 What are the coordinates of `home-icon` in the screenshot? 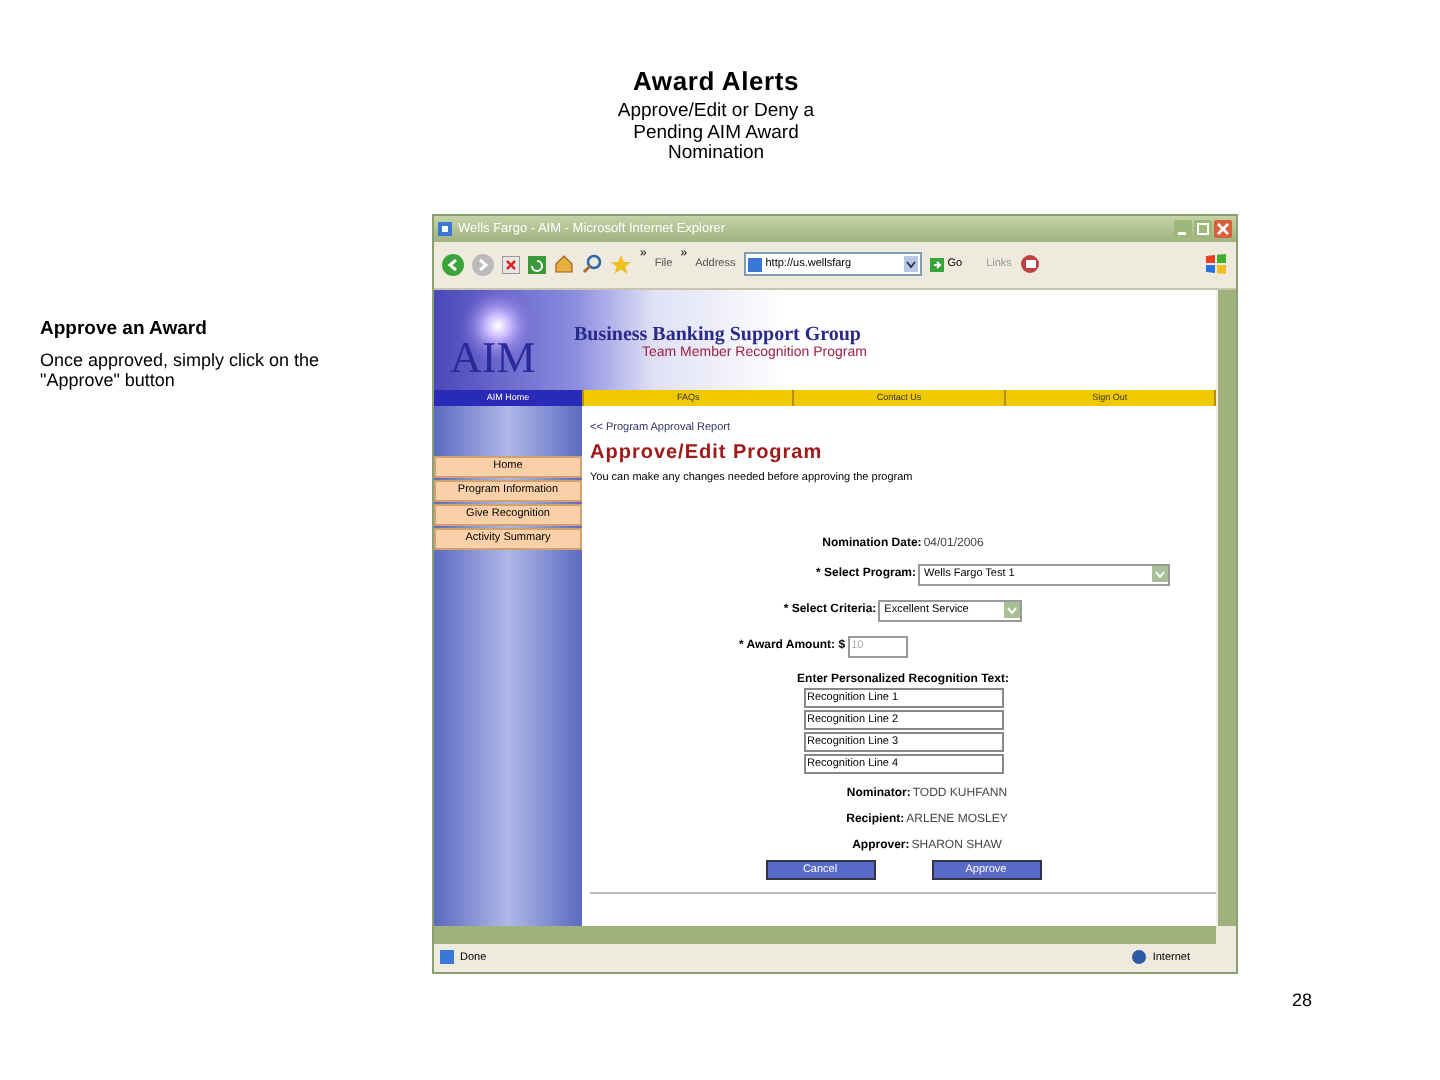 It's located at (564, 264).